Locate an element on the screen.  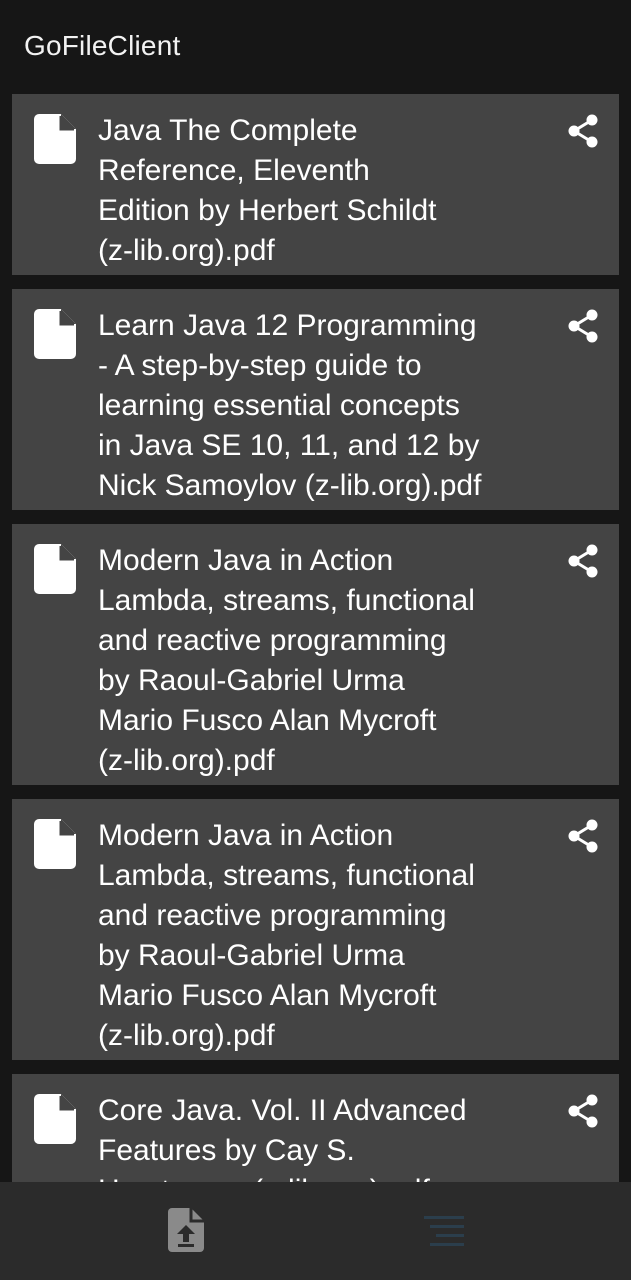
nav-list-button is located at coordinates (473, 1231).